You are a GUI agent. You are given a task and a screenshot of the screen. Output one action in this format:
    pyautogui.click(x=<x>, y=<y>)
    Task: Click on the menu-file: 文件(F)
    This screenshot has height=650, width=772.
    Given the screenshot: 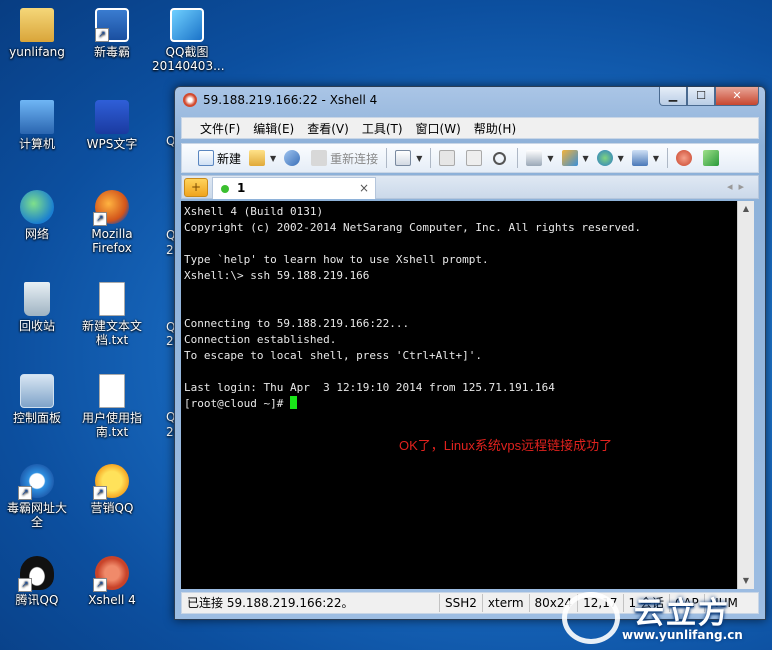 What is the action you would take?
    pyautogui.click(x=220, y=128)
    